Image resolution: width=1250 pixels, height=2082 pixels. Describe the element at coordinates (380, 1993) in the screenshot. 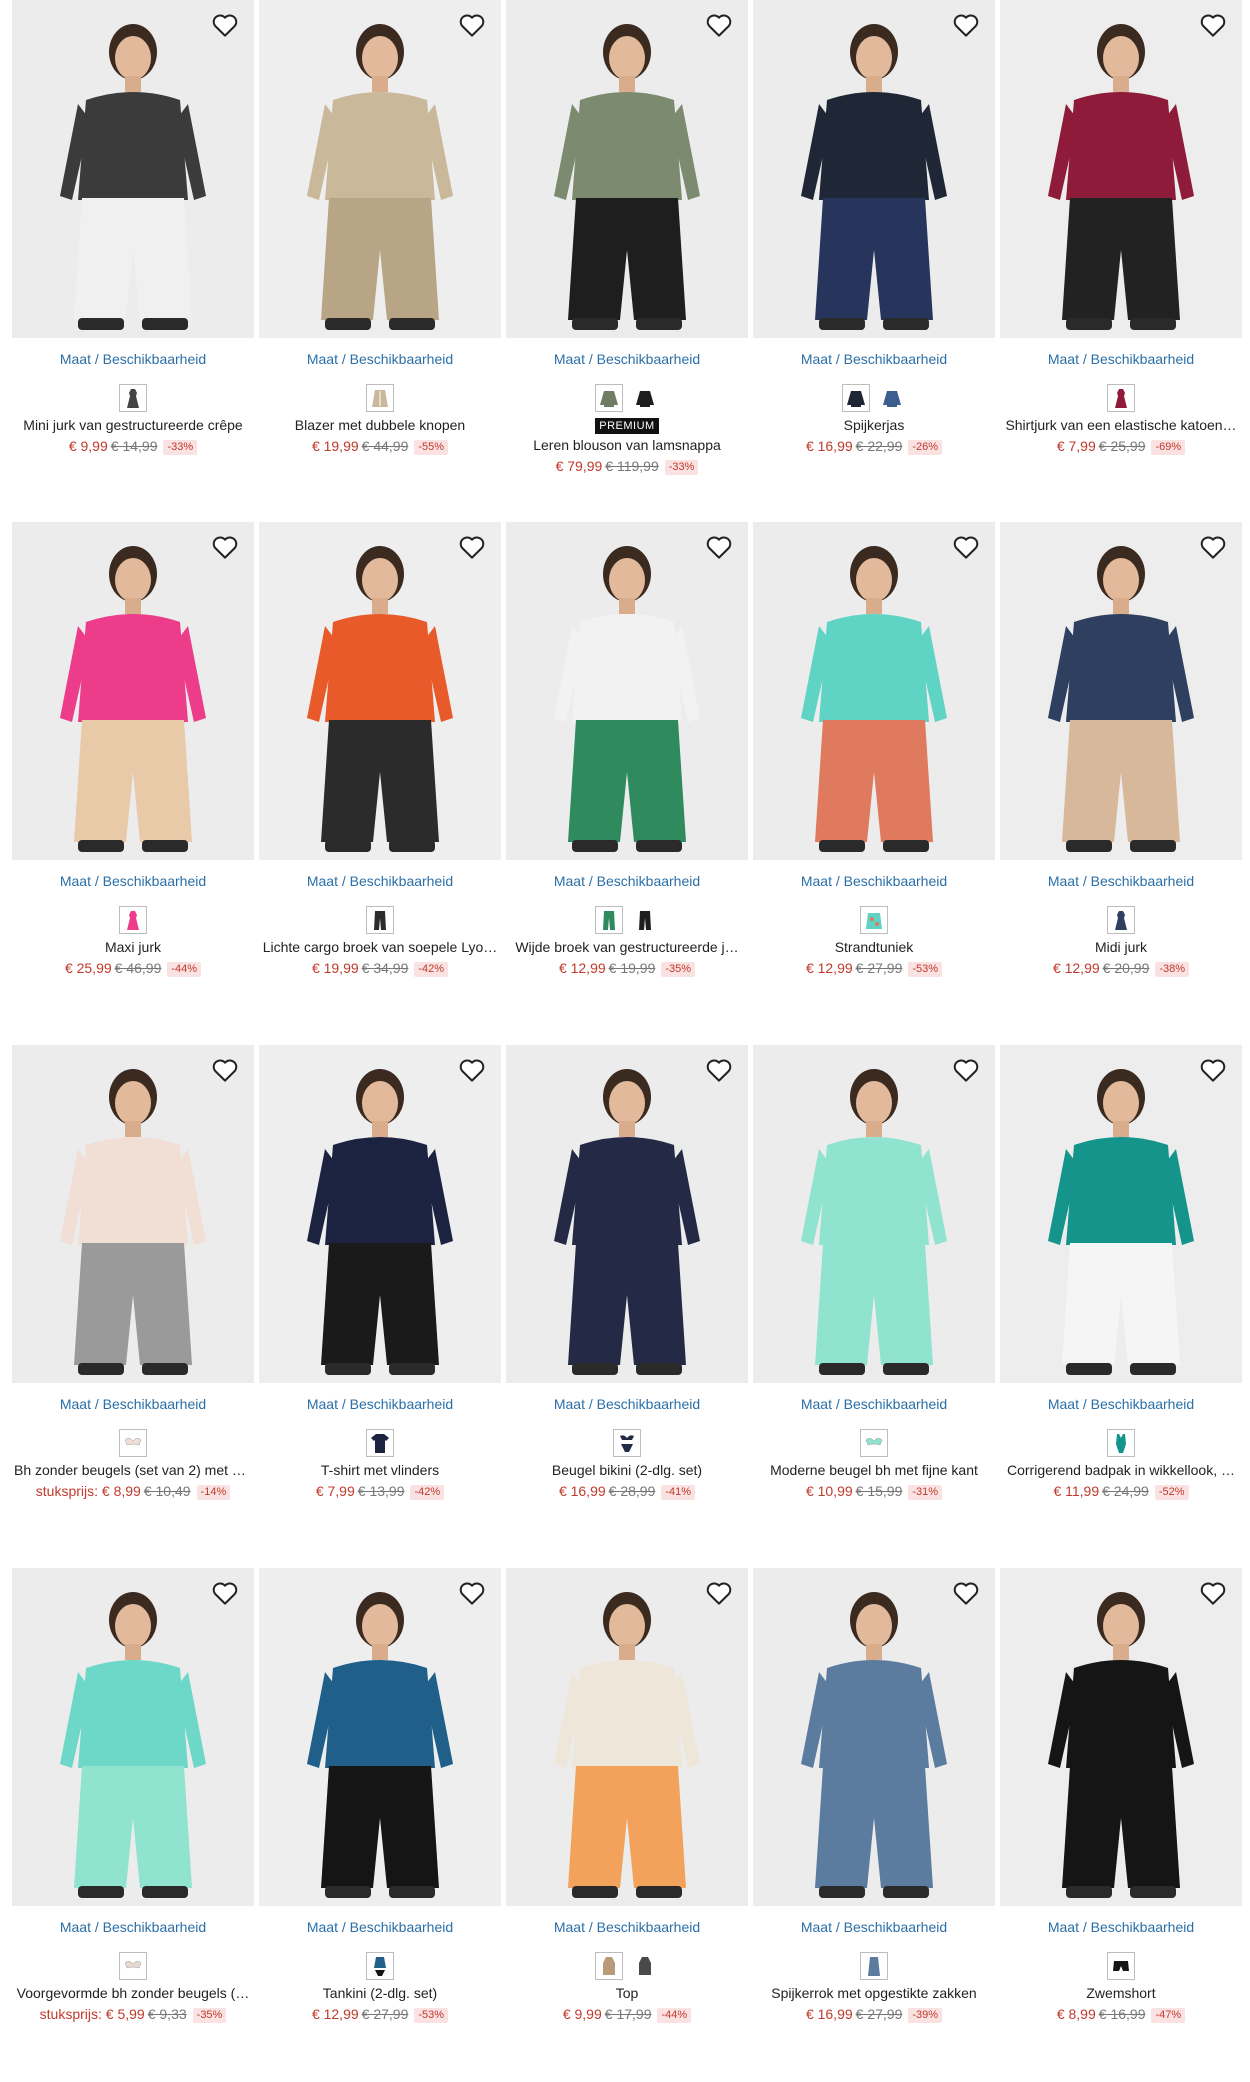

I see `product-name: Tankini (2-dlg. set)` at that location.